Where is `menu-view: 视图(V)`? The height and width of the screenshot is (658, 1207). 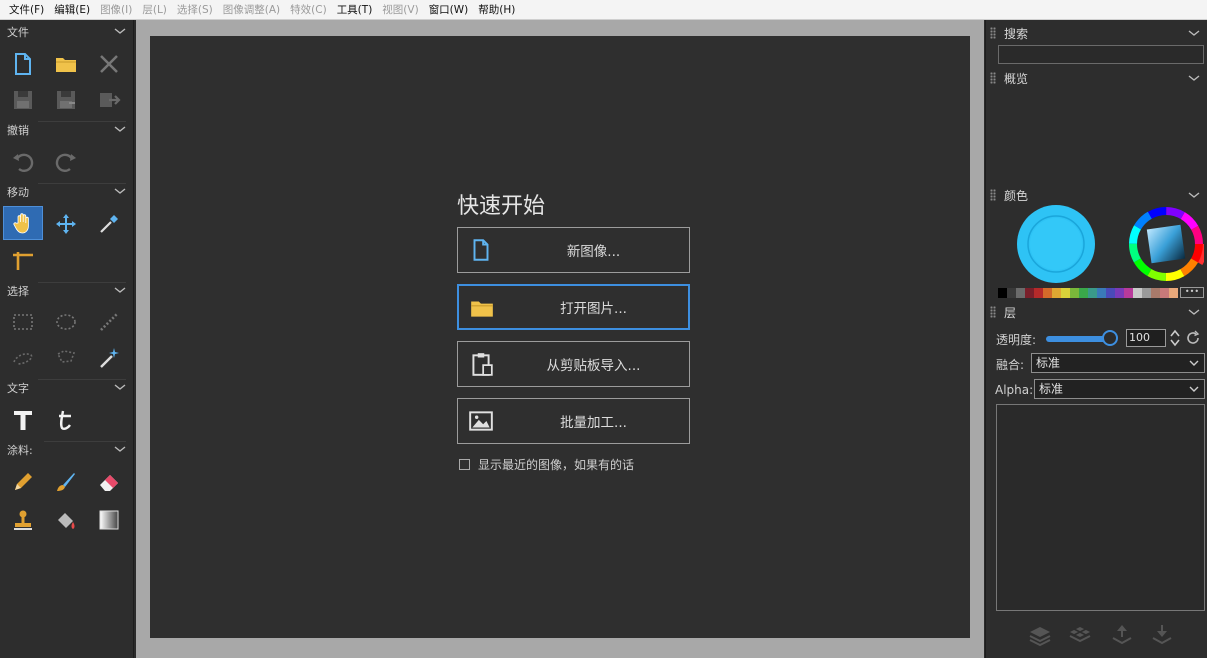 menu-view: 视图(V) is located at coordinates (400, 9).